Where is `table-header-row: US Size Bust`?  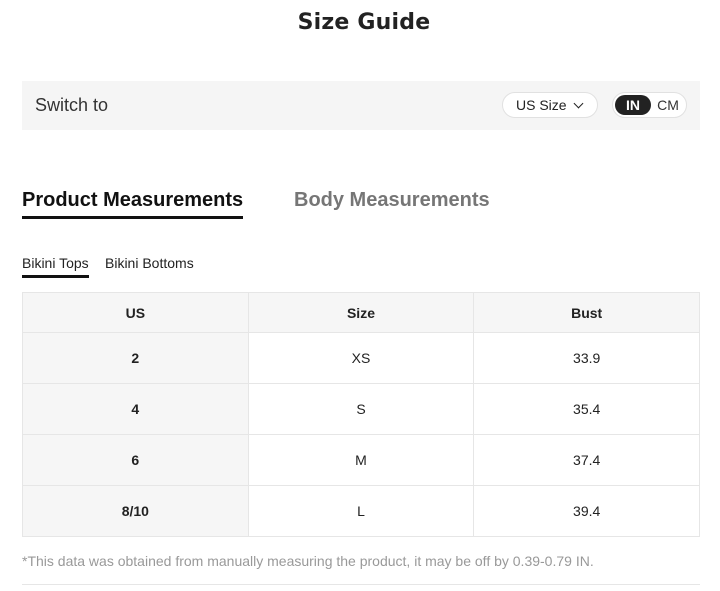
table-header-row: US Size Bust is located at coordinates (361, 312).